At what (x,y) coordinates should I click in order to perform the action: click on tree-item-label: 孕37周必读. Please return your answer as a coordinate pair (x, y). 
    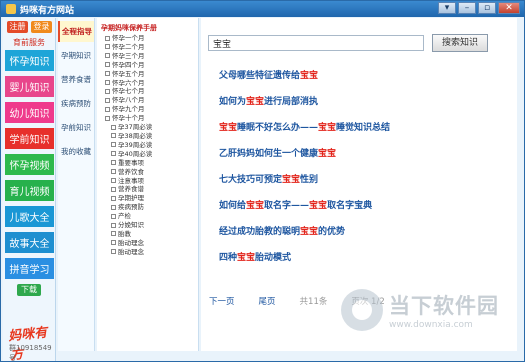
    Looking at the image, I should click on (135, 127).